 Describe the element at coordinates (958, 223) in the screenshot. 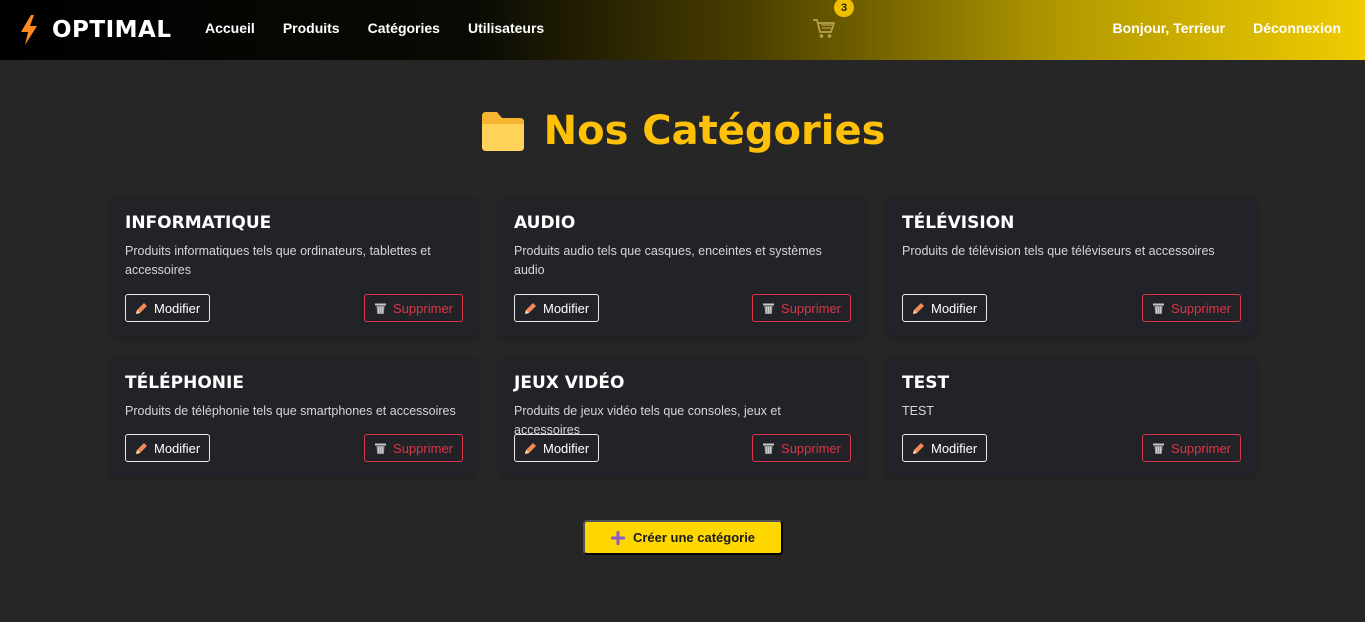

I see `category-title: TÉLÉVISION` at that location.